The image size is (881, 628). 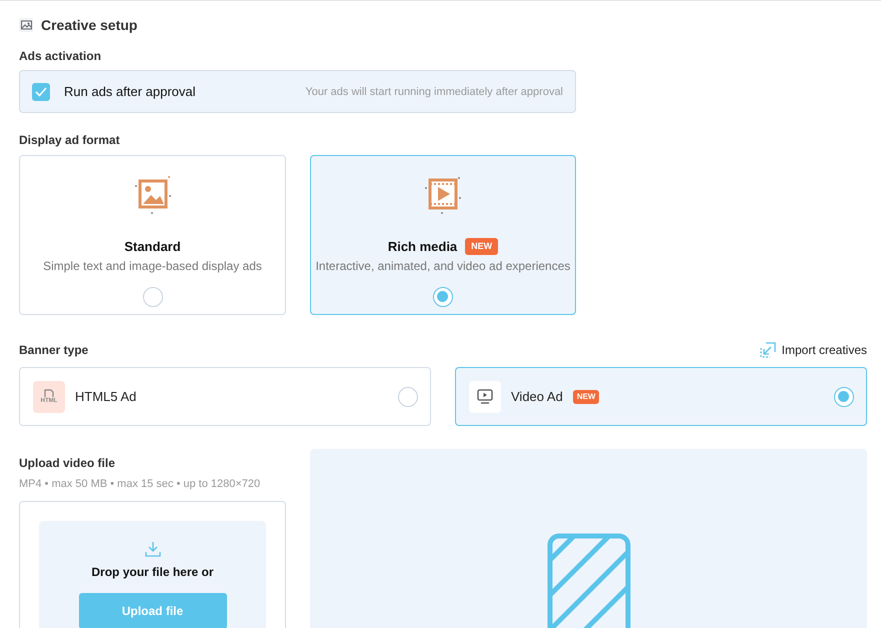 What do you see at coordinates (152, 246) in the screenshot?
I see `option-title: Standard` at bounding box center [152, 246].